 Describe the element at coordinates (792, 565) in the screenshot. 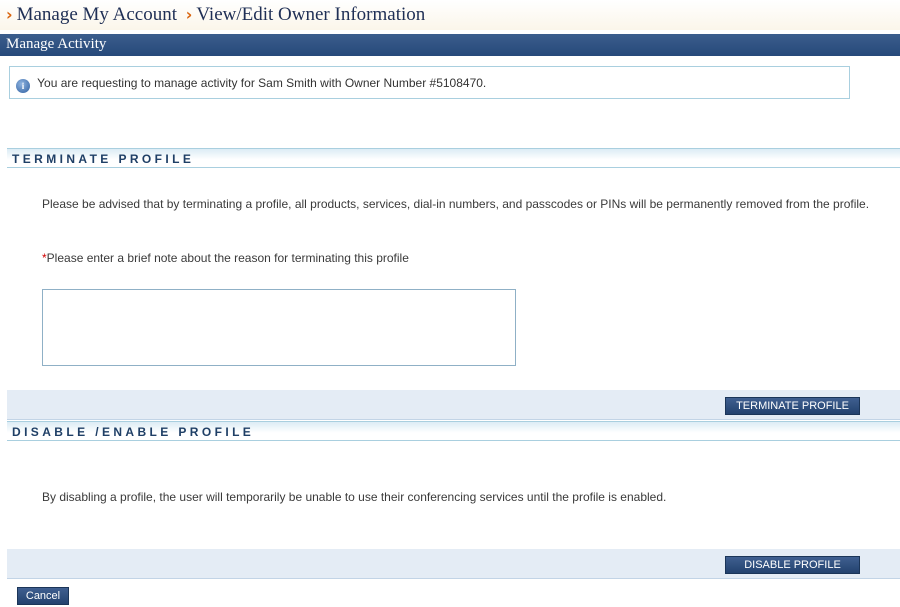

I see `disable-profile-button: DISABLE PROFILE` at that location.